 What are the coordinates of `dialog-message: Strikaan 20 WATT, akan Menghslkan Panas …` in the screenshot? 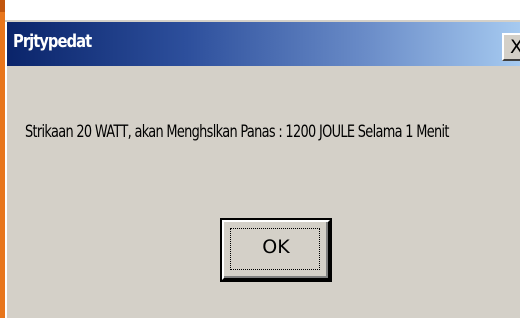 It's located at (237, 132).